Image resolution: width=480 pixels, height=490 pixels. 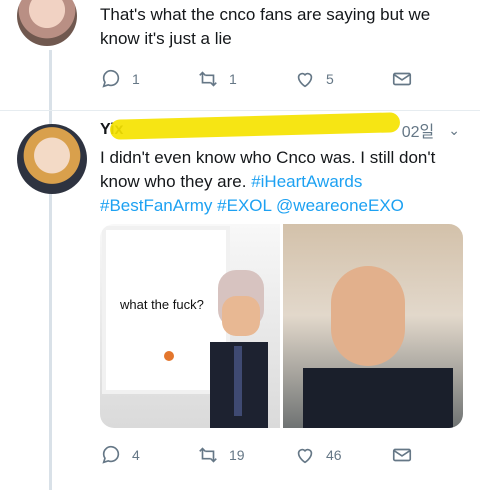 I want to click on reply-button: 1, so click(x=148, y=79).